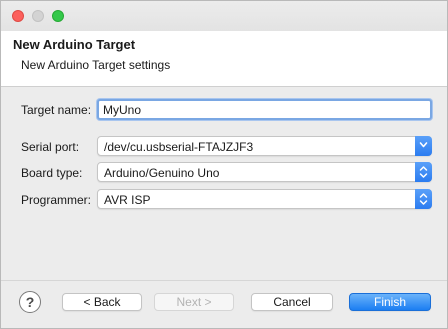 Image resolution: width=448 pixels, height=329 pixels. What do you see at coordinates (127, 200) in the screenshot?
I see `programmer-value: AVR ISP` at bounding box center [127, 200].